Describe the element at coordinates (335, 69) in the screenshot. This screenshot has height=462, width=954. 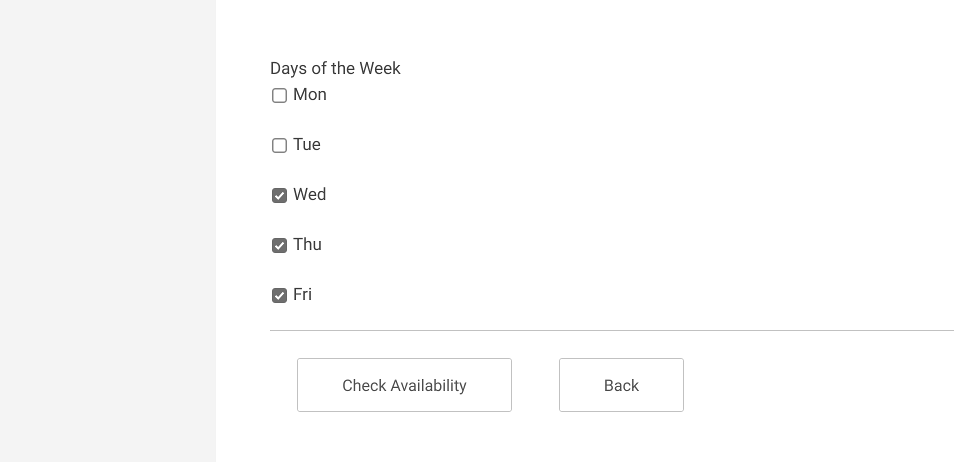
I see `section-title: Days of the Week` at that location.